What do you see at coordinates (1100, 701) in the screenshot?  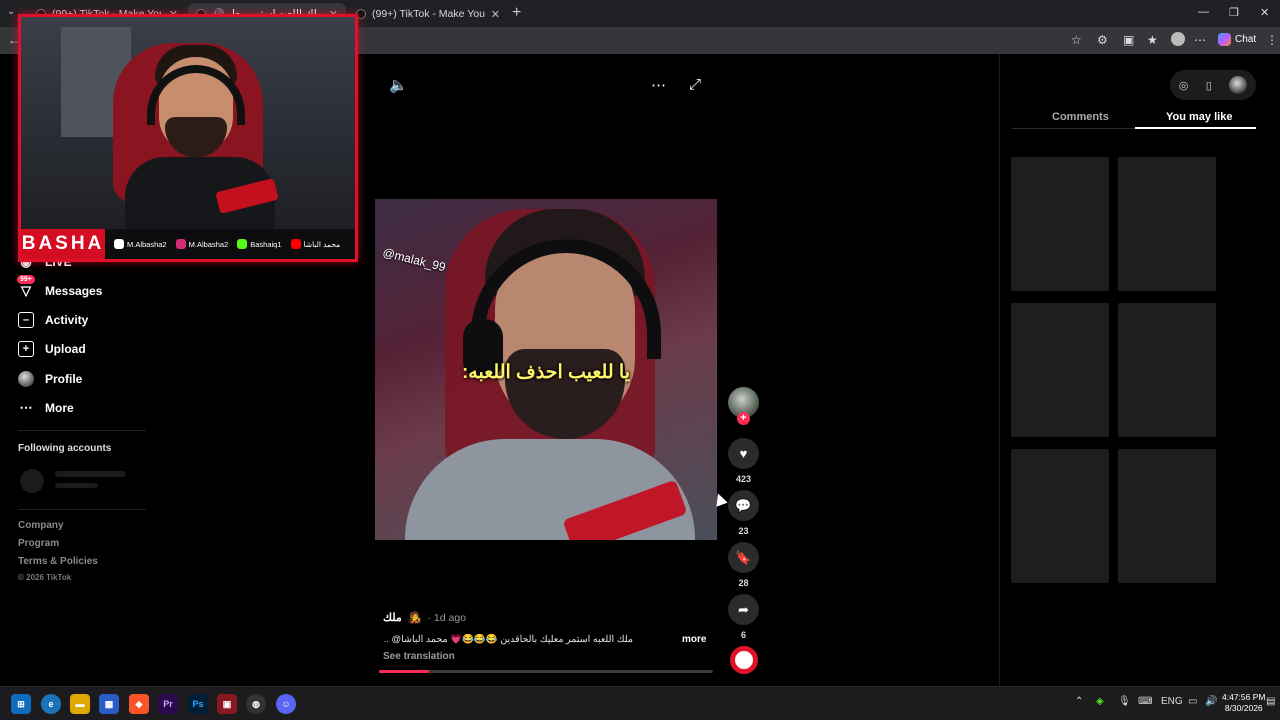 I see `tray-app-icon: ◈` at bounding box center [1100, 701].